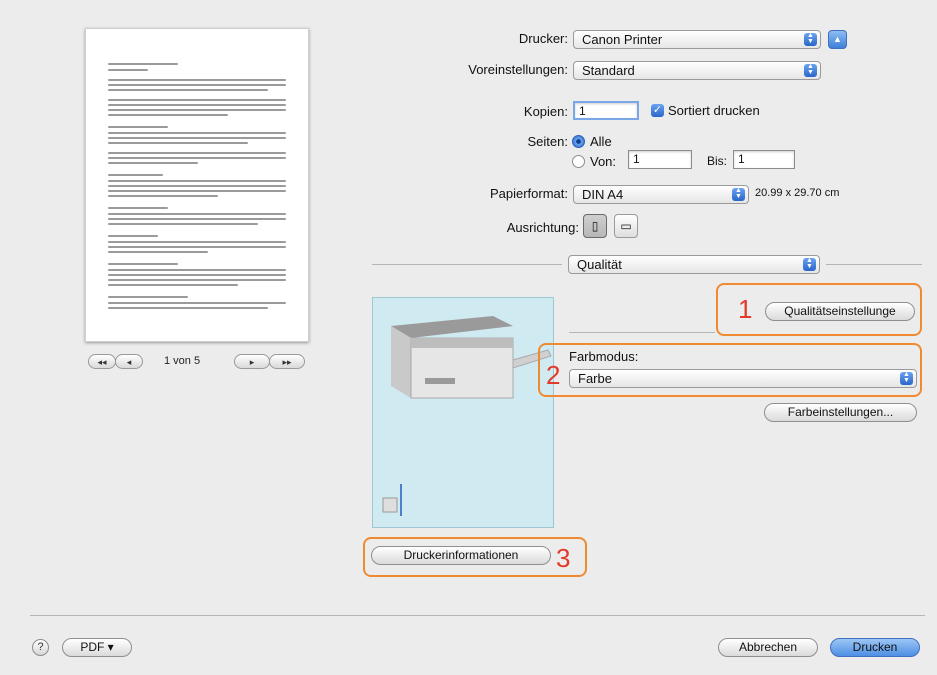  What do you see at coordinates (182, 361) in the screenshot?
I see `page-indicator: 1 von 5` at bounding box center [182, 361].